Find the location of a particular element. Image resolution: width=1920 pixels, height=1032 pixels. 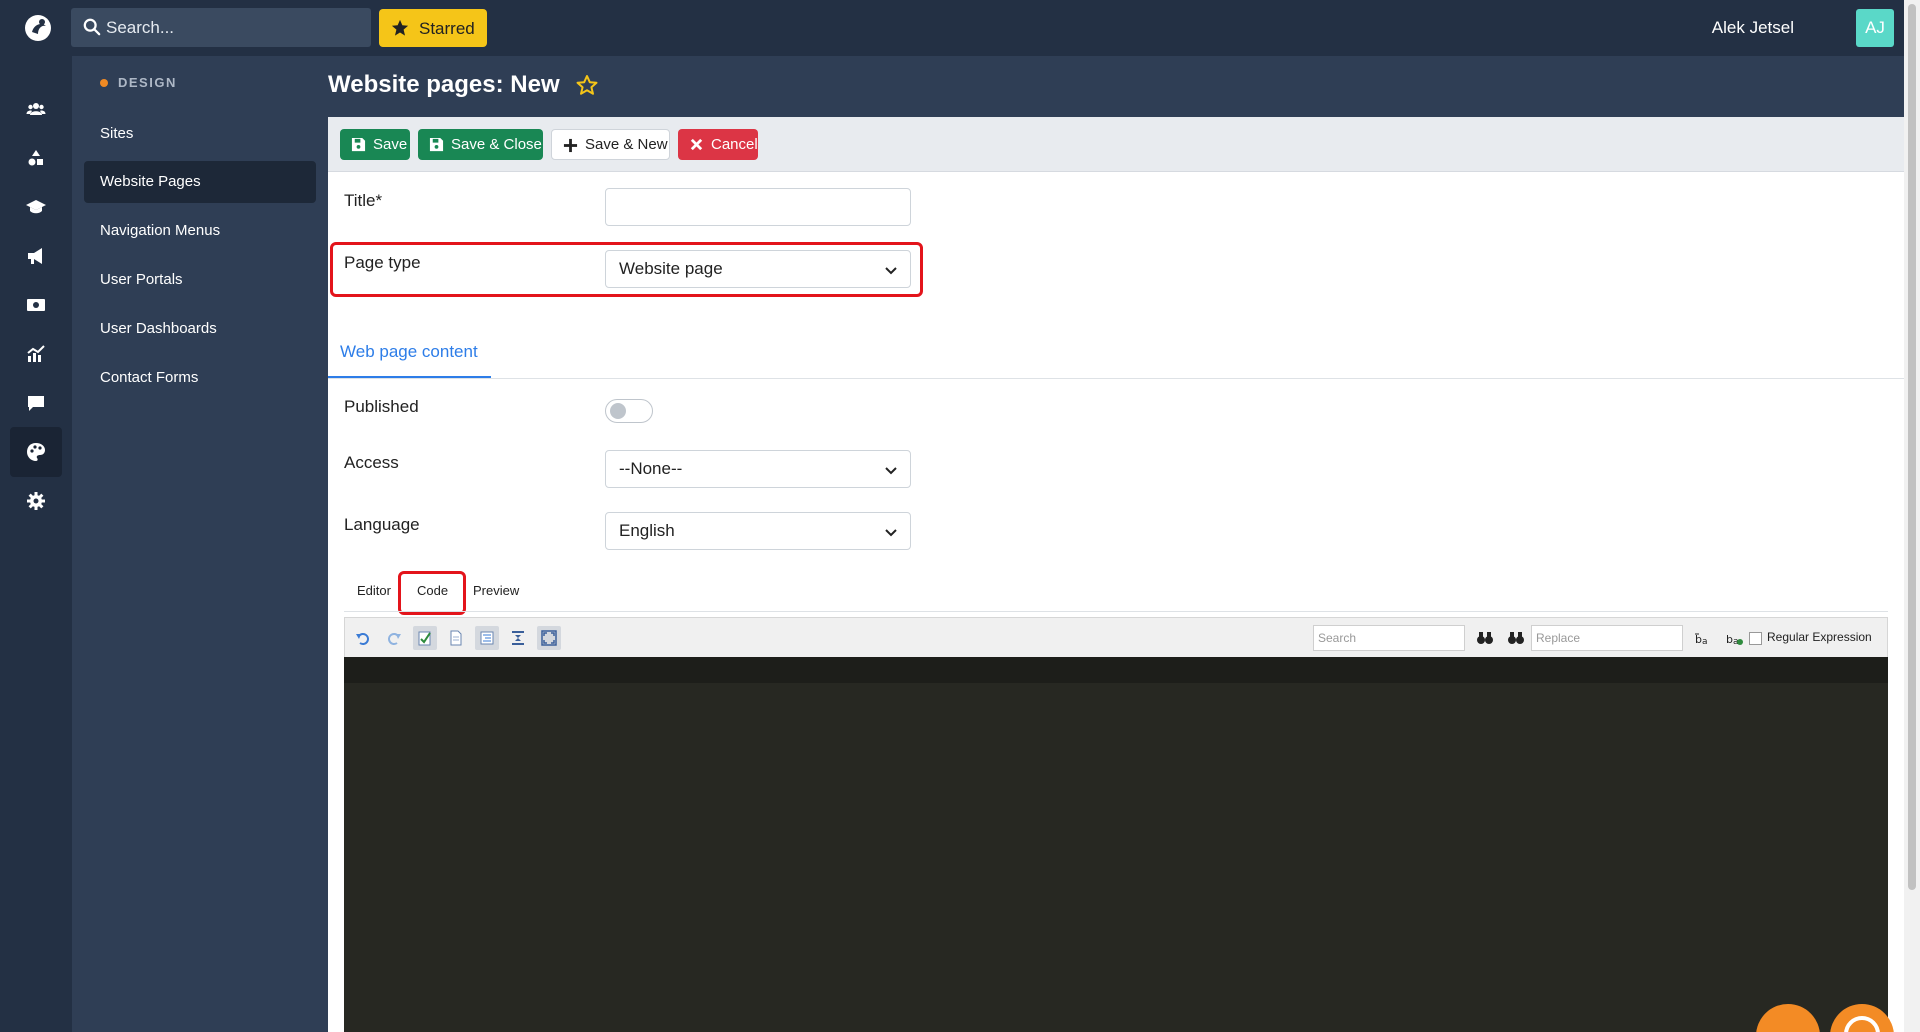

nav-section-label: DESIGN is located at coordinates (147, 82).